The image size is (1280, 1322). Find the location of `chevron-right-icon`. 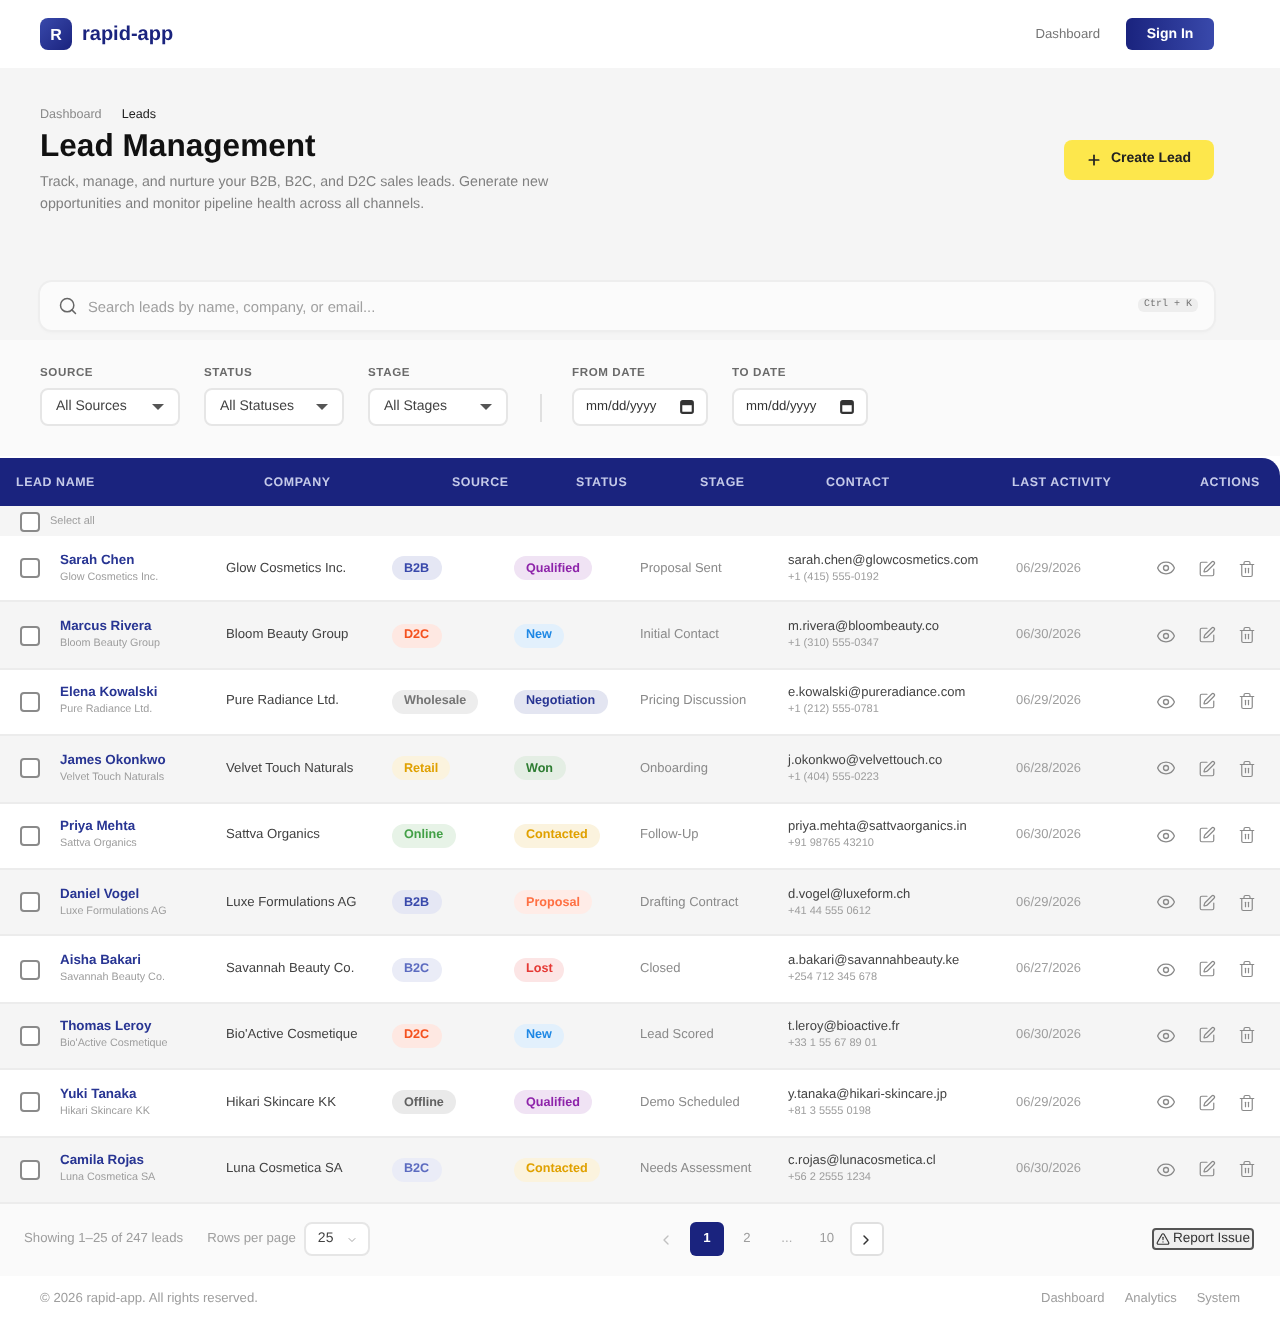

chevron-right-icon is located at coordinates (866, 1239).